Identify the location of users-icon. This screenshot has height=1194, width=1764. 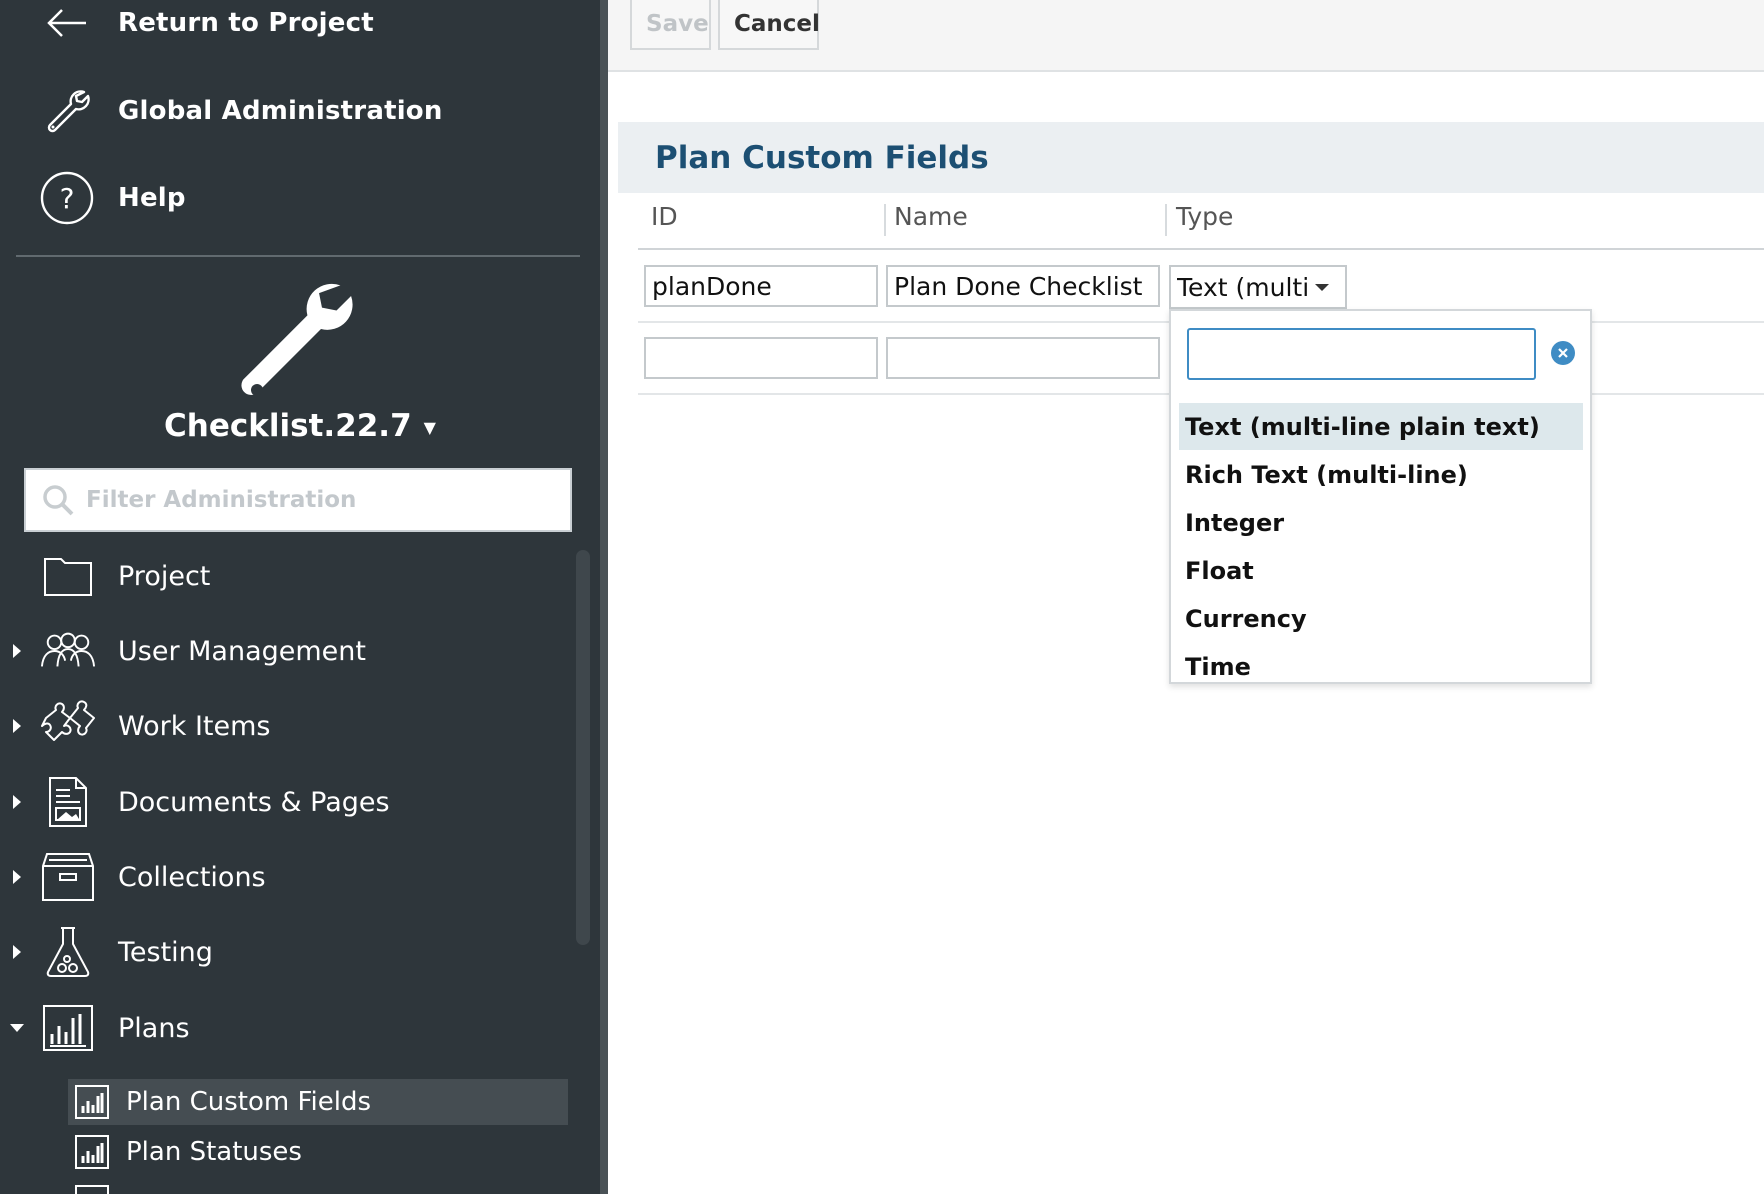
(68, 651).